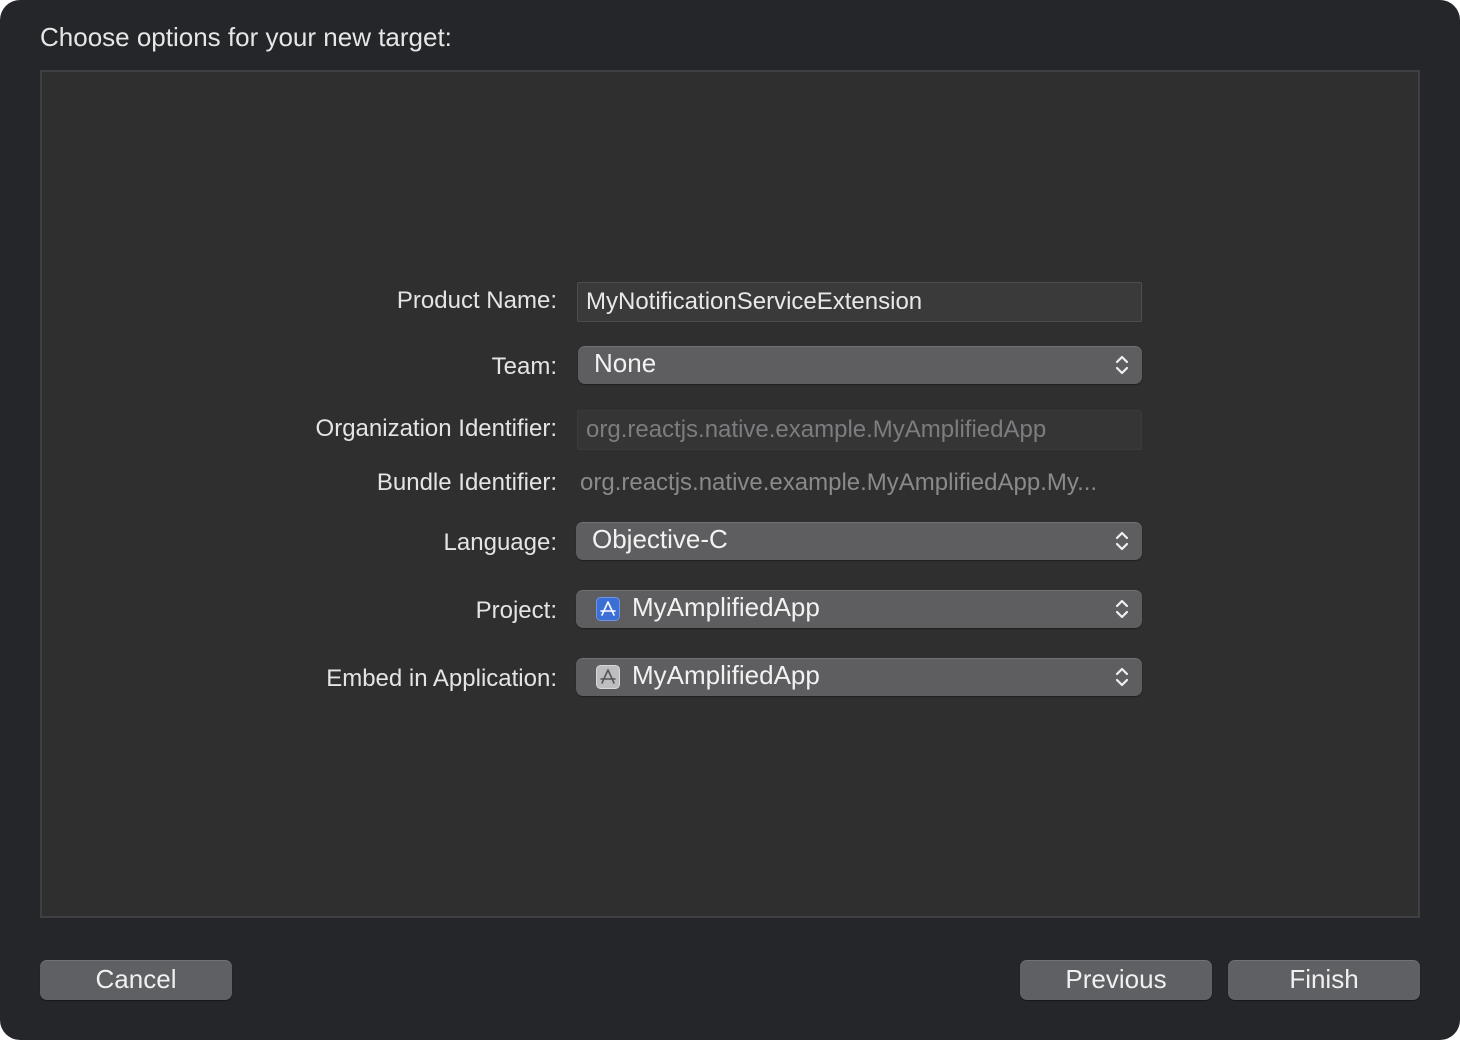  Describe the element at coordinates (246, 37) in the screenshot. I see `dialog-title: Choose options for your new target:` at that location.